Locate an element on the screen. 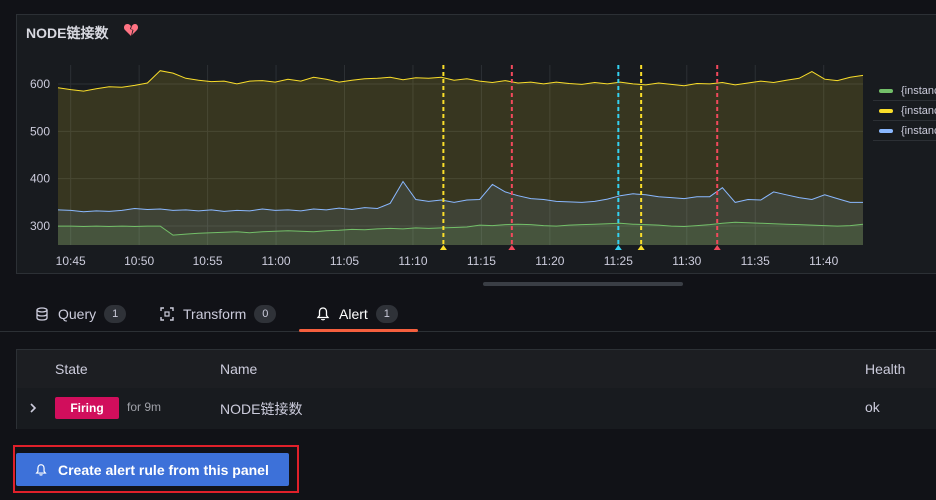  tab-query: Query 1 is located at coordinates (80, 314).